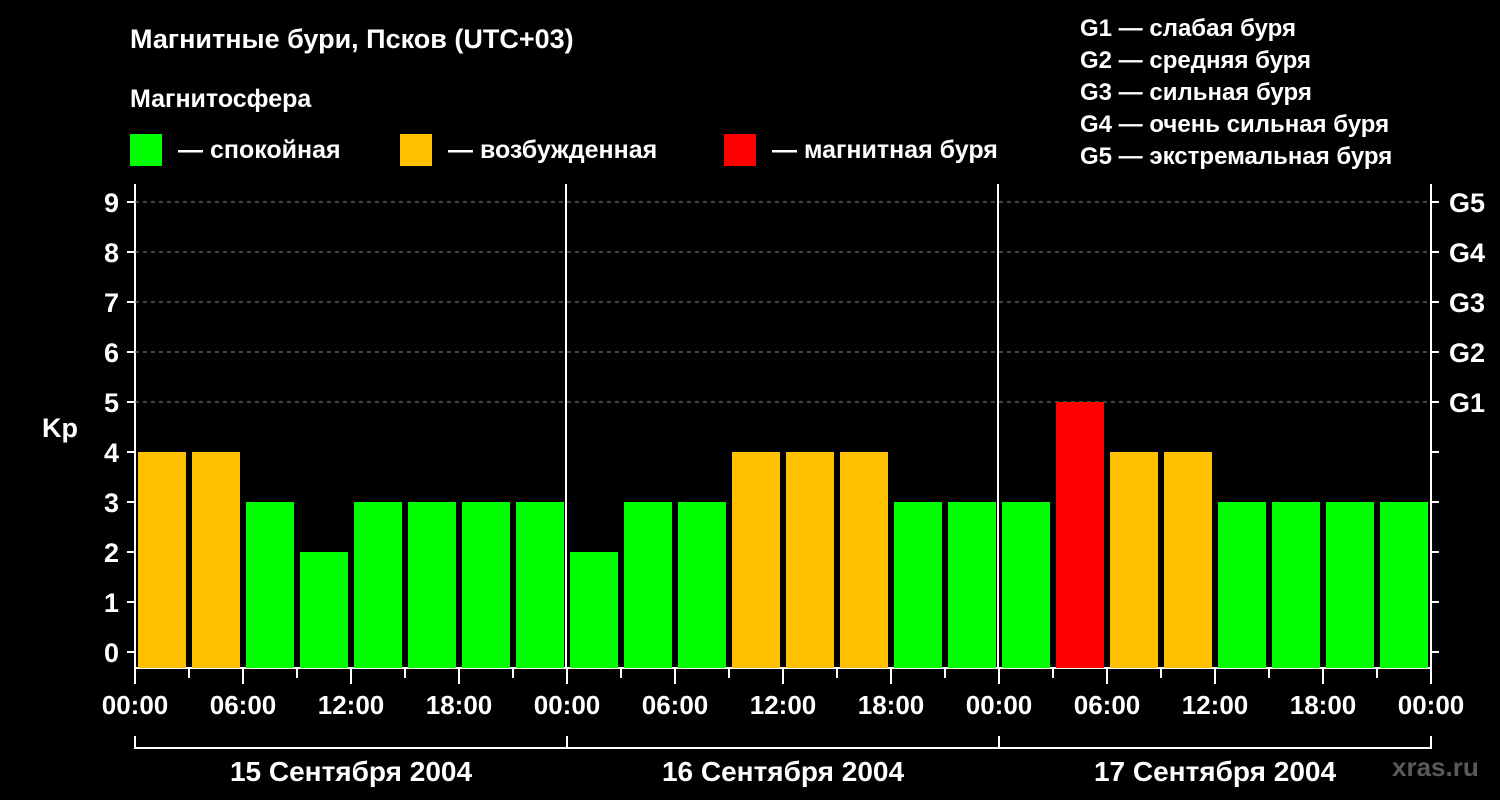 This screenshot has width=1500, height=800. What do you see at coordinates (1467, 253) in the screenshot?
I see `g-axis-label: G4` at bounding box center [1467, 253].